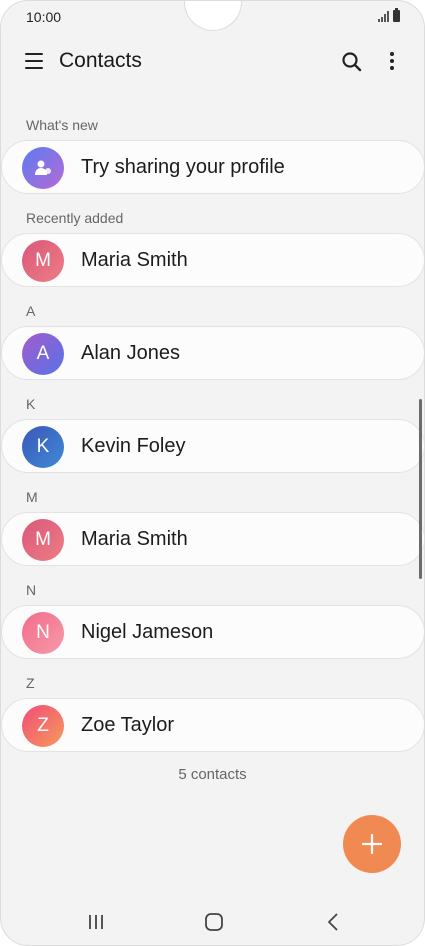 This screenshot has width=425, height=946. What do you see at coordinates (212, 725) in the screenshot?
I see `contact-card-zoe-taylor: Z Zoe Taylor` at bounding box center [212, 725].